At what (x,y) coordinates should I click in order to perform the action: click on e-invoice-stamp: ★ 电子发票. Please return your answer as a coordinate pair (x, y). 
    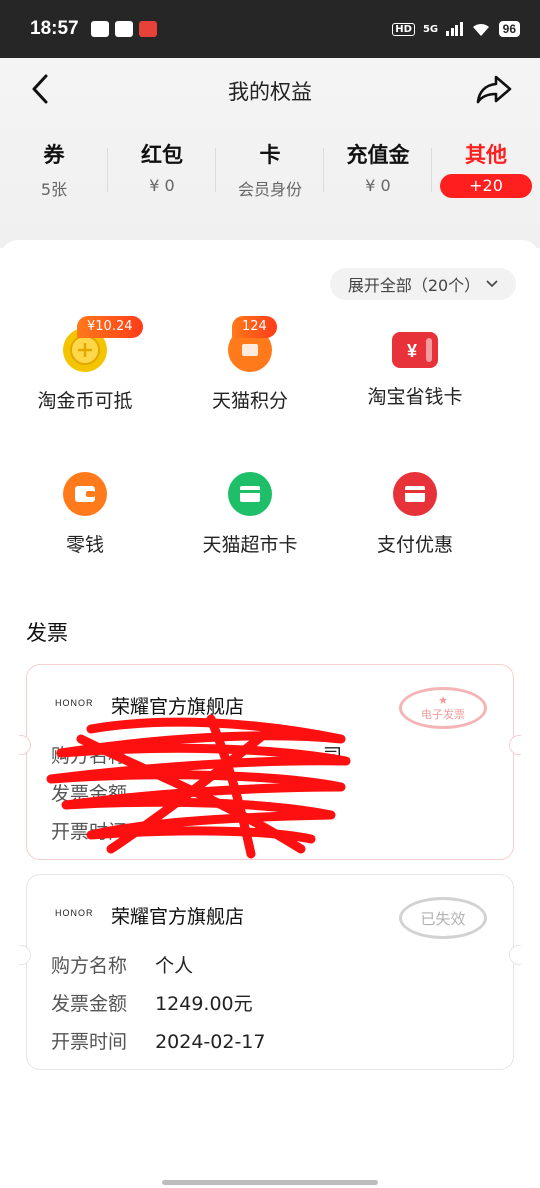
    Looking at the image, I should click on (443, 708).